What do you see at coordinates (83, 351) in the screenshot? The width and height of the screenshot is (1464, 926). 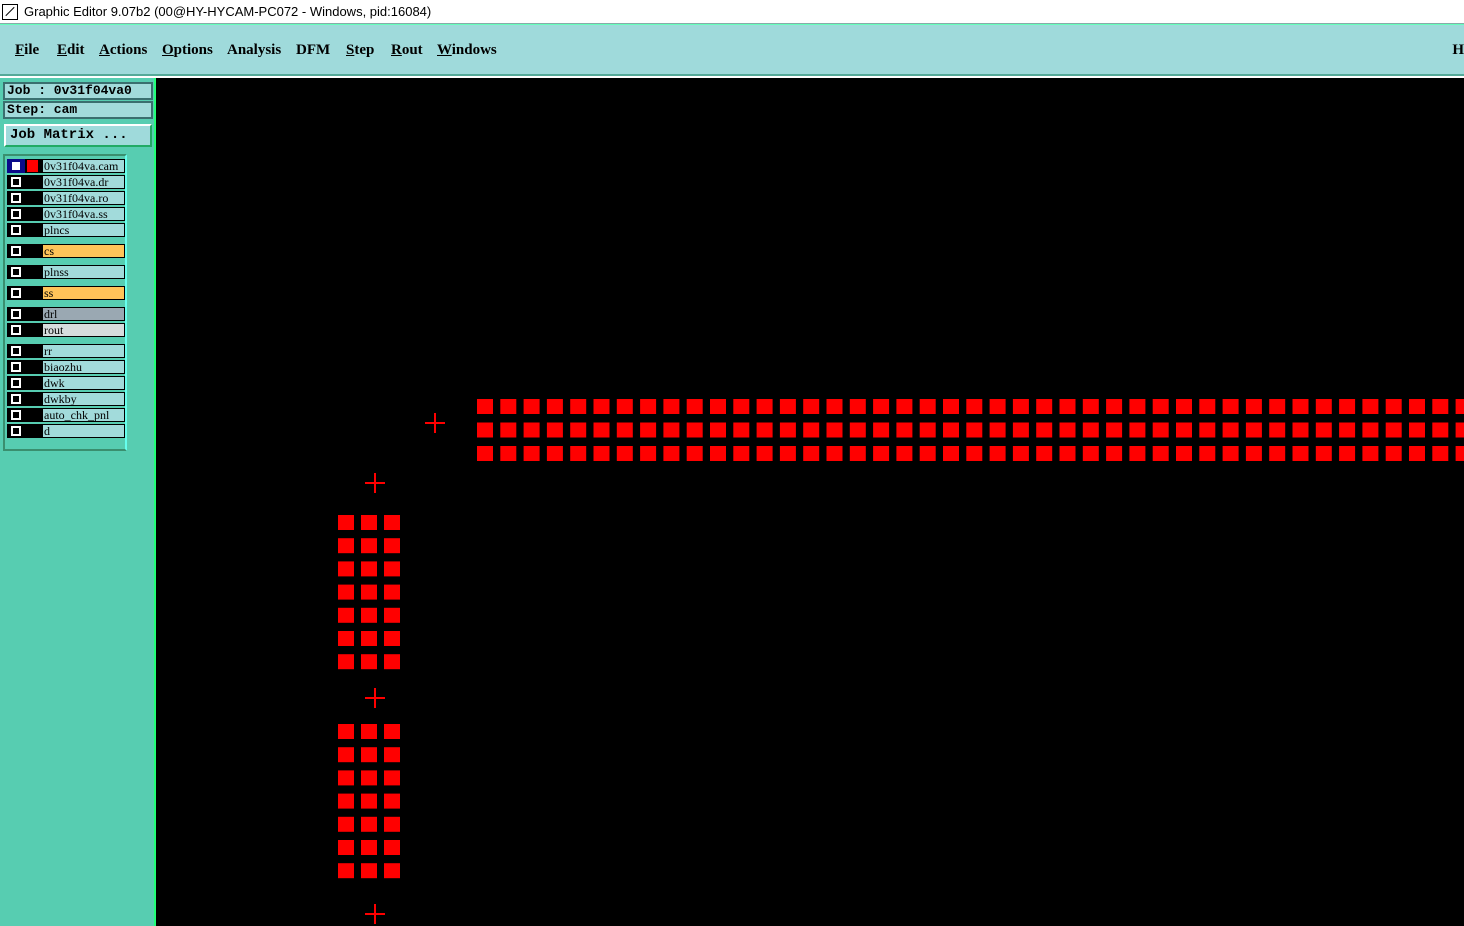 I see `layer-name: rr` at bounding box center [83, 351].